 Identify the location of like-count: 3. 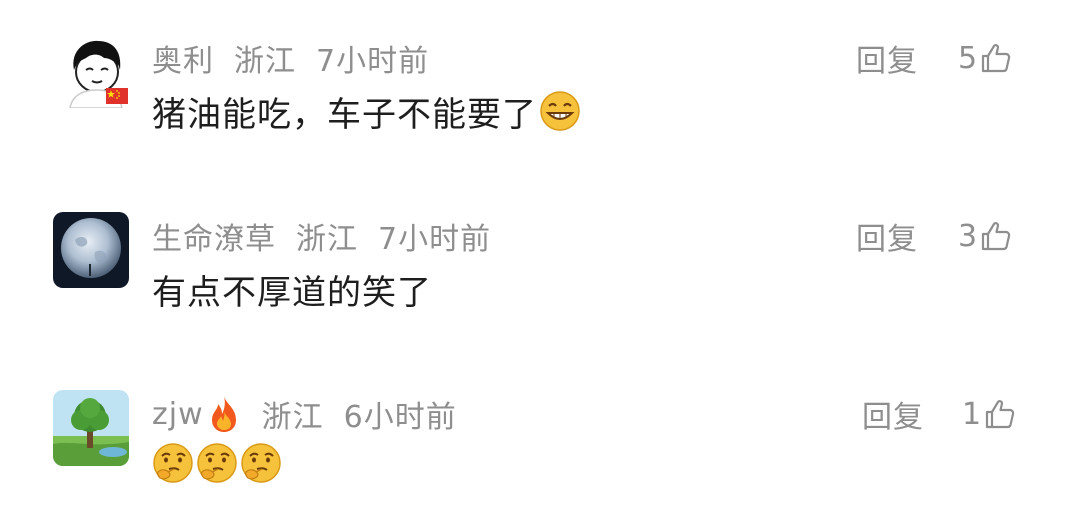
(968, 236).